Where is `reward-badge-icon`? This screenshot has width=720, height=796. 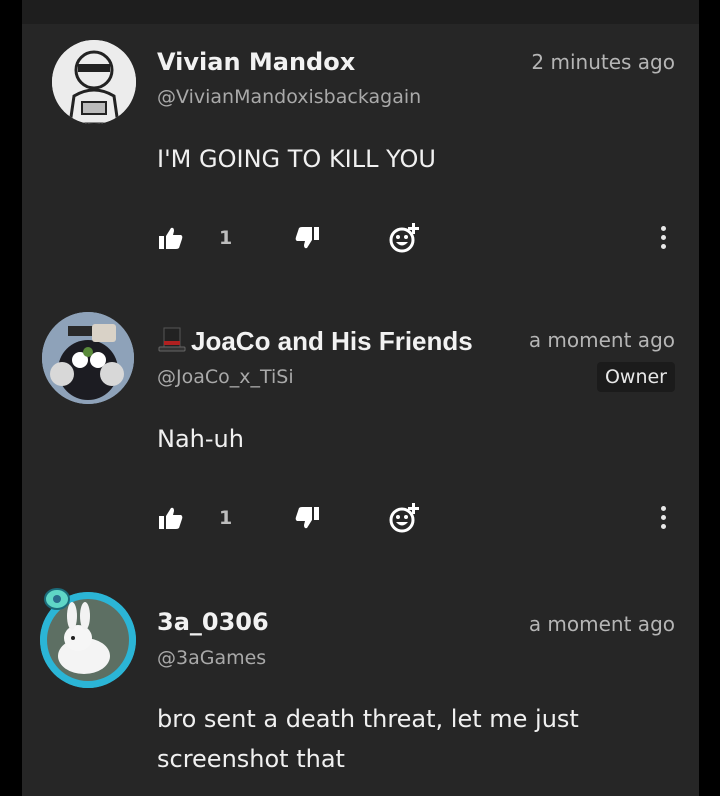
reward-badge-icon is located at coordinates (57, 599).